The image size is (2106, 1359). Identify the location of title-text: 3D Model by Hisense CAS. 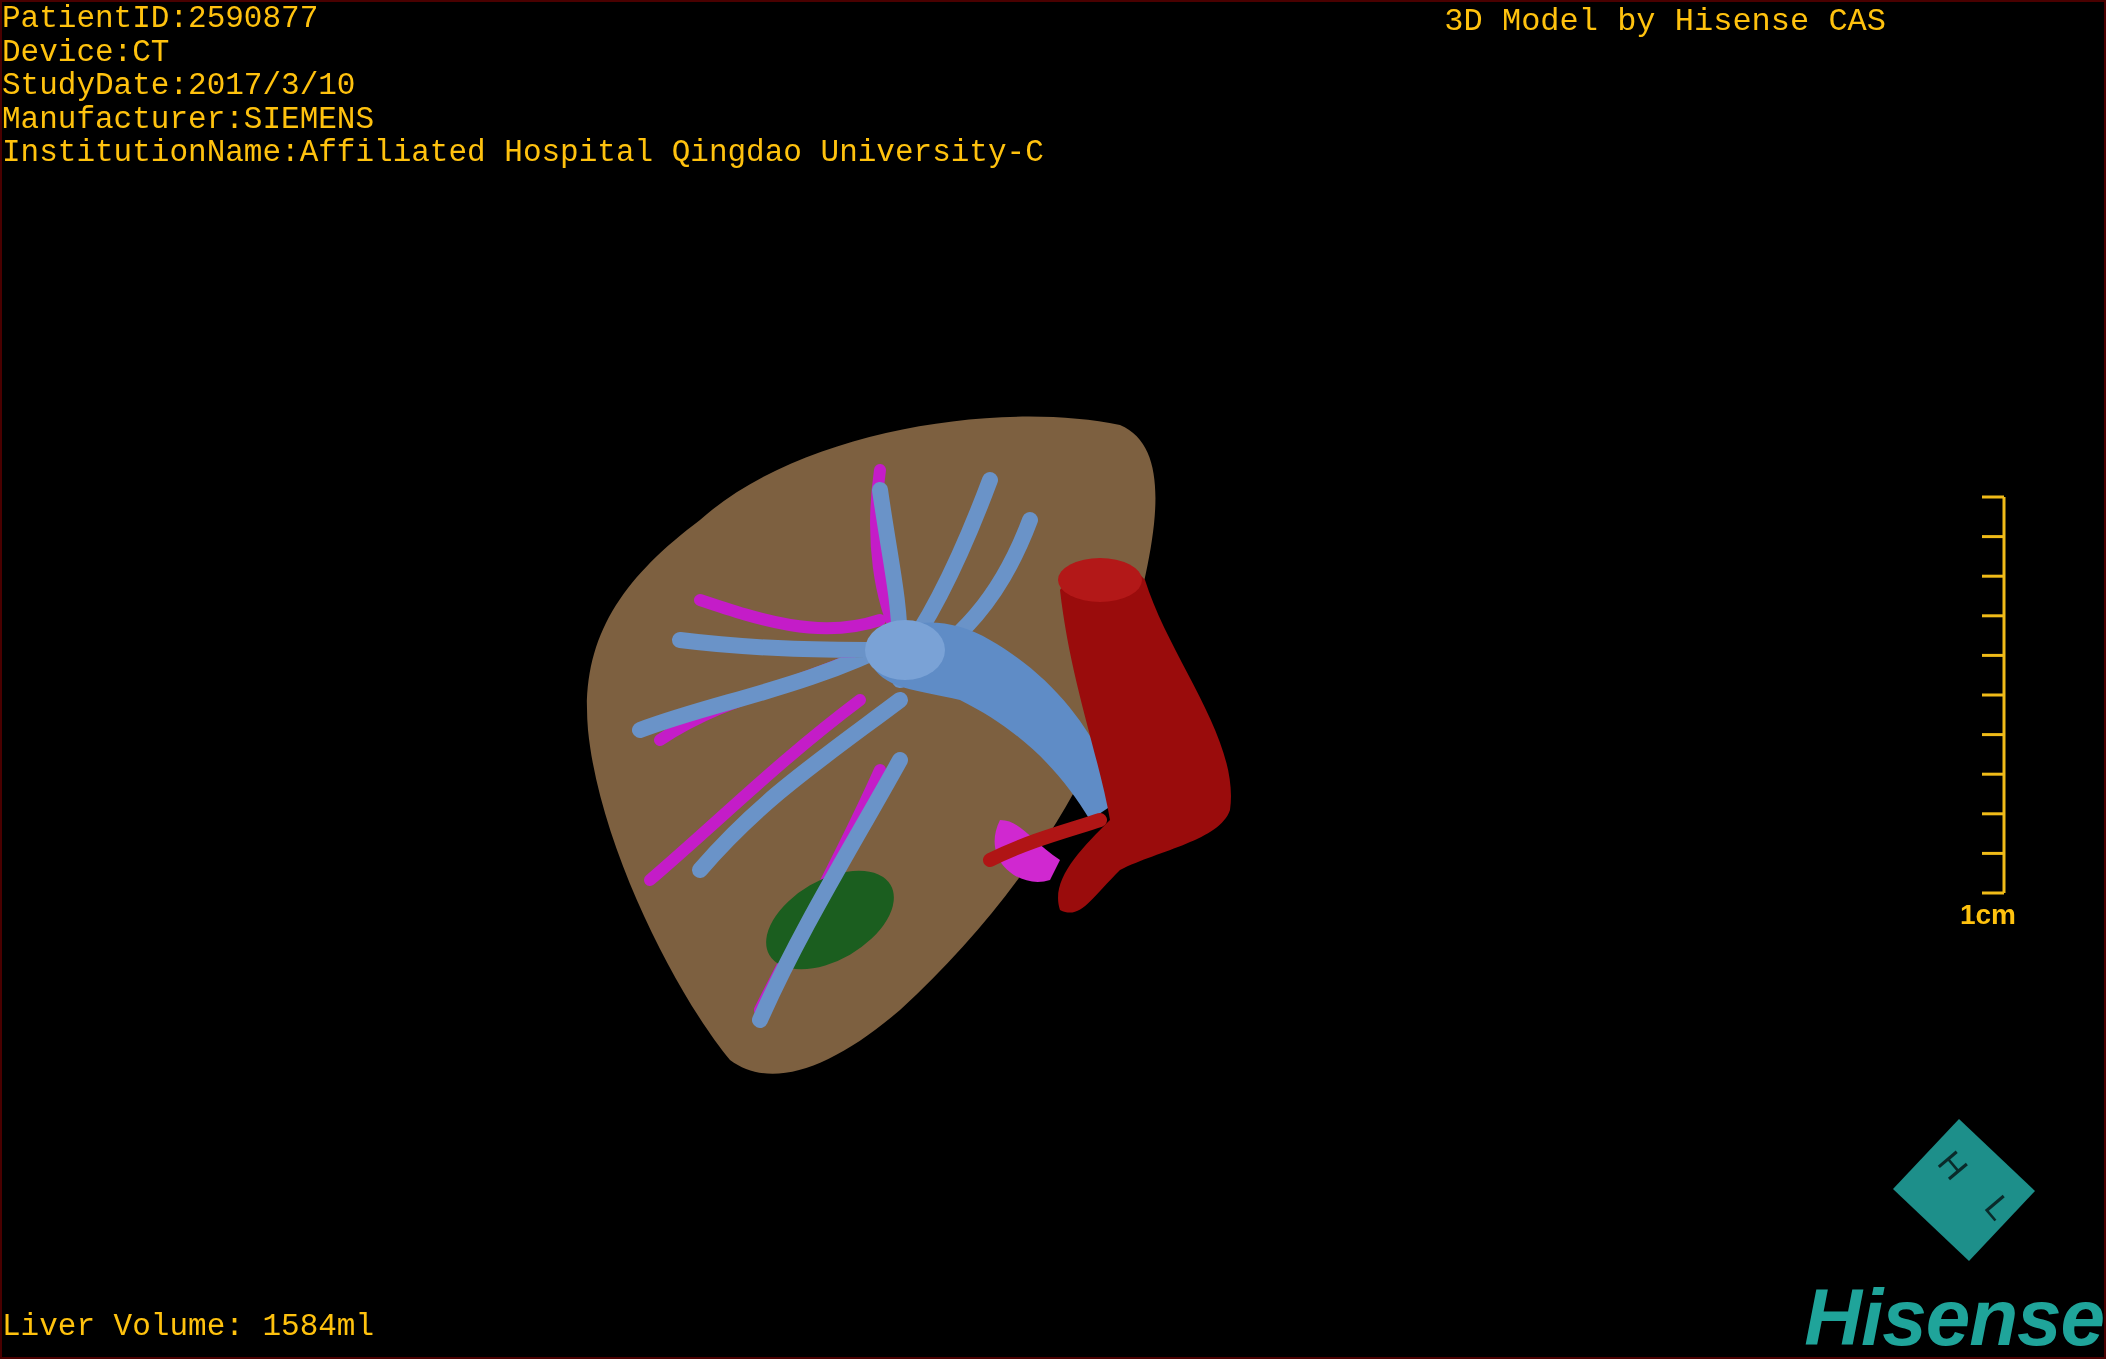
(1665, 22).